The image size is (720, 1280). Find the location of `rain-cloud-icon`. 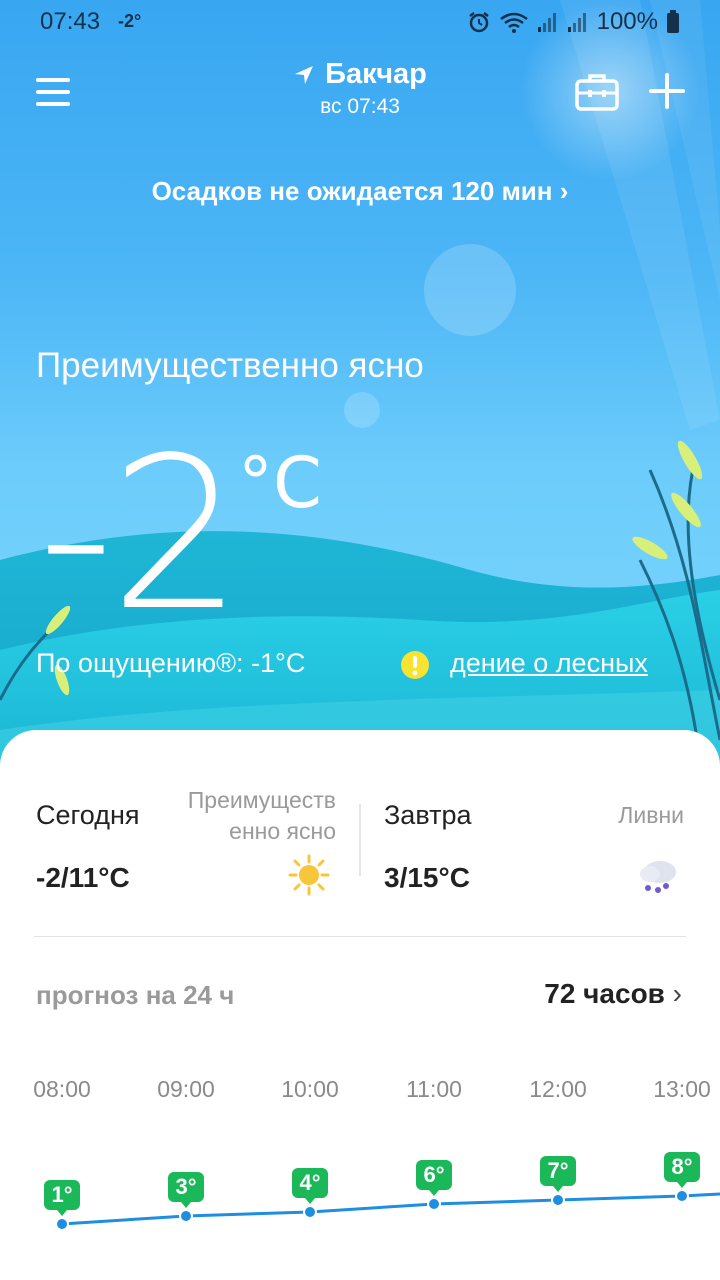

rain-cloud-icon is located at coordinates (658, 877).